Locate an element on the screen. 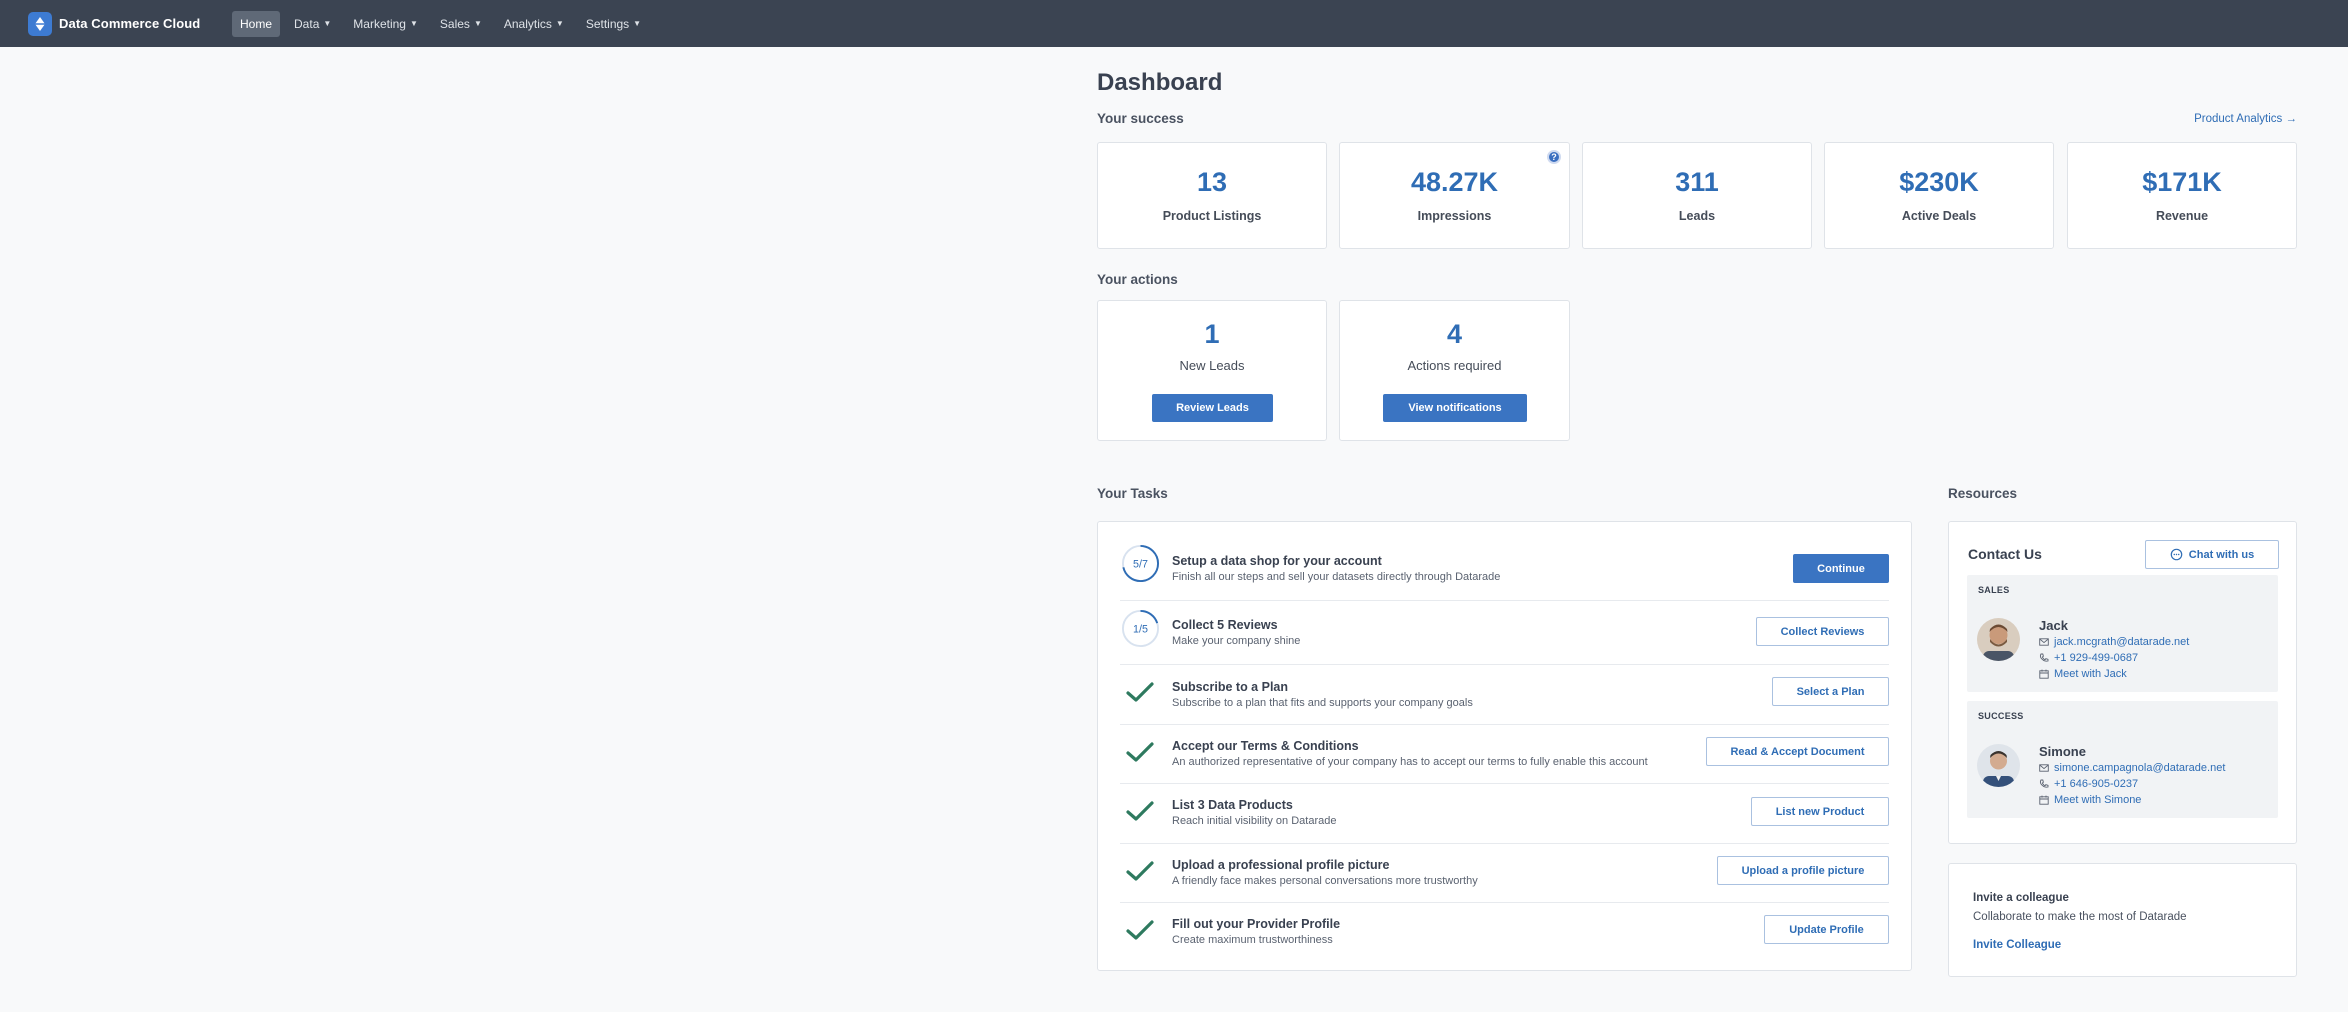 This screenshot has height=1012, width=2348. nav-item-marketing: Marketing ▼ is located at coordinates (385, 24).